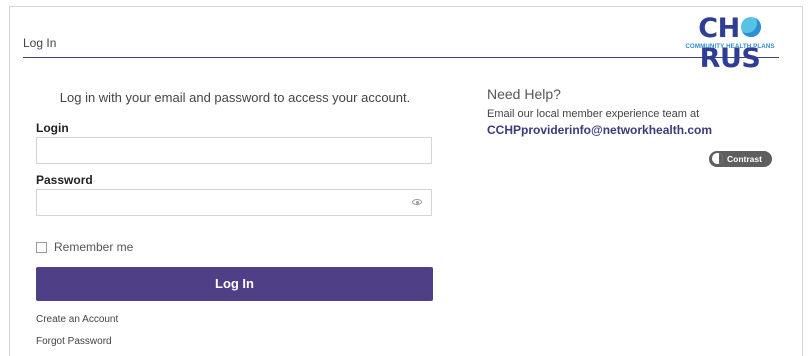  Describe the element at coordinates (744, 159) in the screenshot. I see `contrast-label: Contrast` at that location.